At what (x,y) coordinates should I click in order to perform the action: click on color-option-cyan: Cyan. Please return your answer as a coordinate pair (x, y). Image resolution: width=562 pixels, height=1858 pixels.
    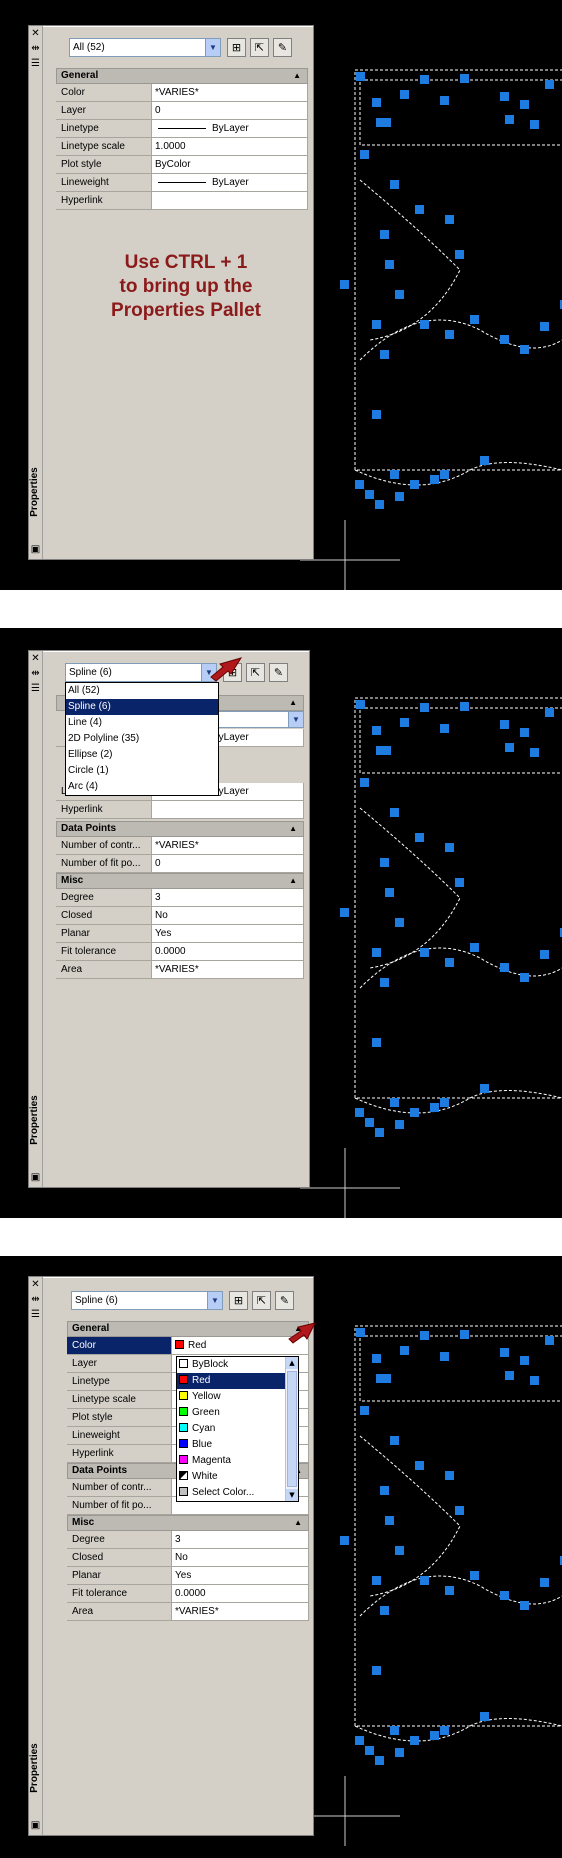
    Looking at the image, I should click on (231, 1429).